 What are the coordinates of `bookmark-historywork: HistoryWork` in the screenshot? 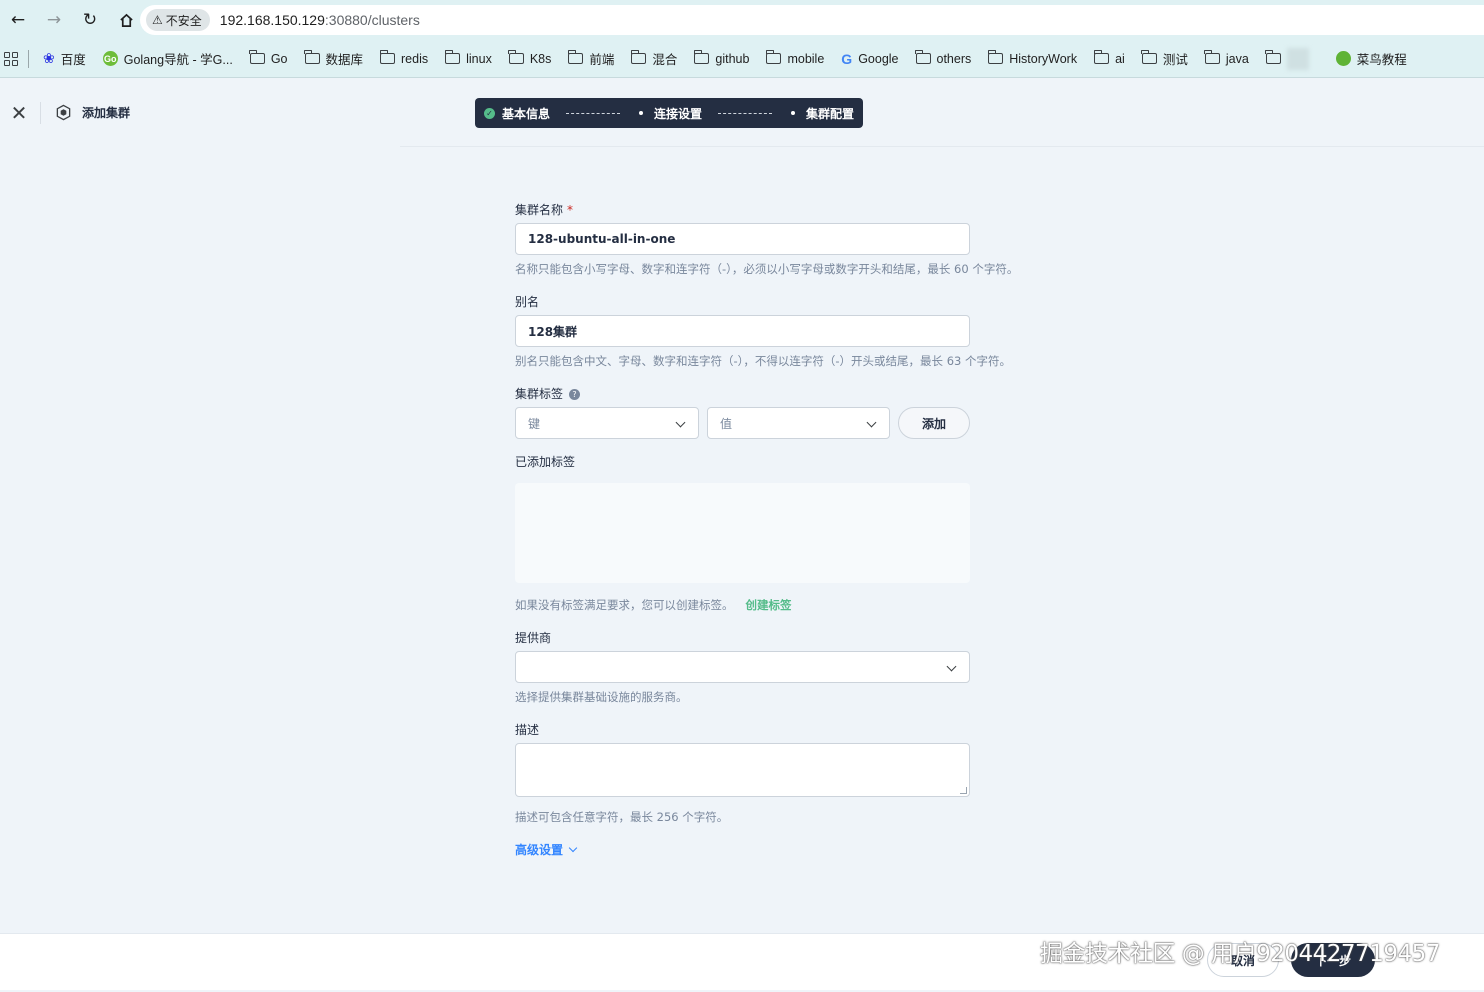 It's located at (1032, 58).